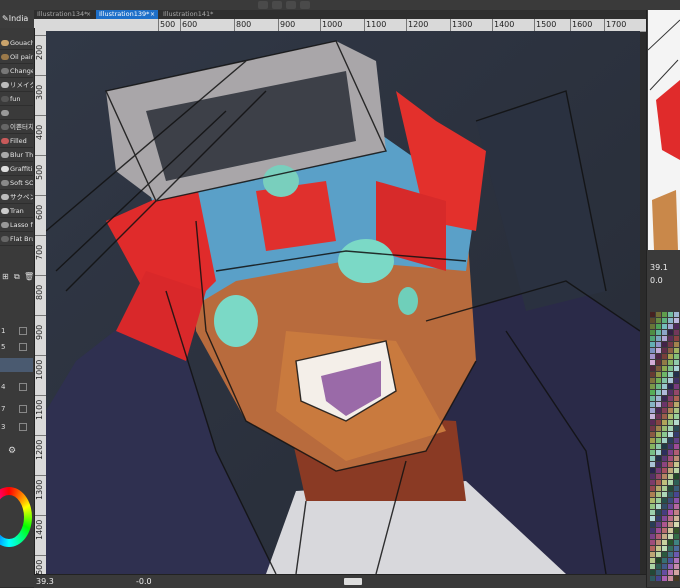 This screenshot has height=588, width=680. What do you see at coordinates (17, 19) in the screenshot?
I see `current-brush-chip: ✎India` at bounding box center [17, 19].